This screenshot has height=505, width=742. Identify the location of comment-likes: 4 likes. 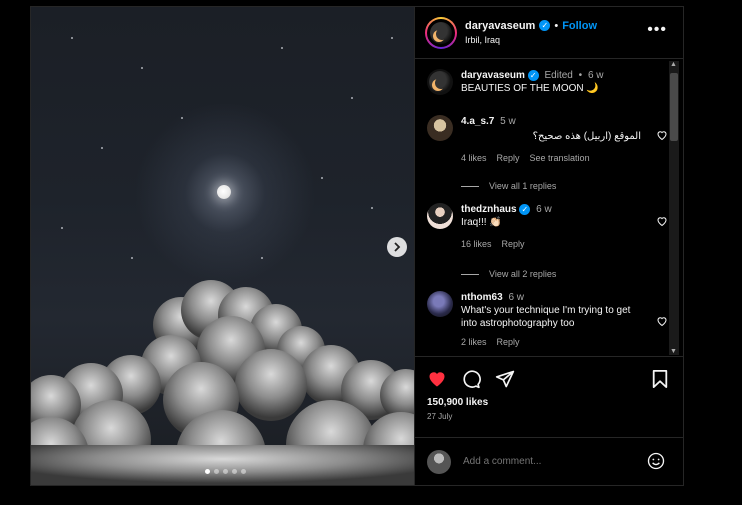
(474, 158).